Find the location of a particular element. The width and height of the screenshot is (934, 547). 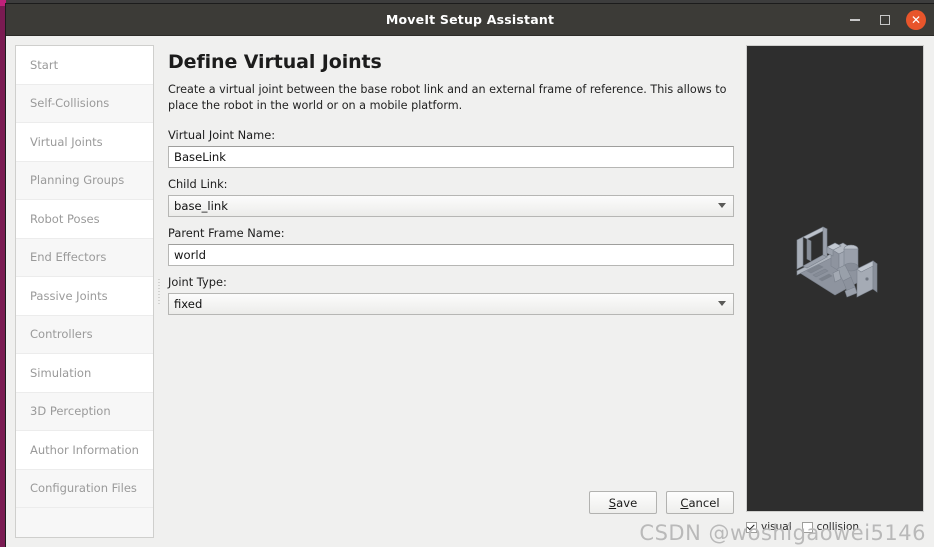

maximize-icon is located at coordinates (885, 20).